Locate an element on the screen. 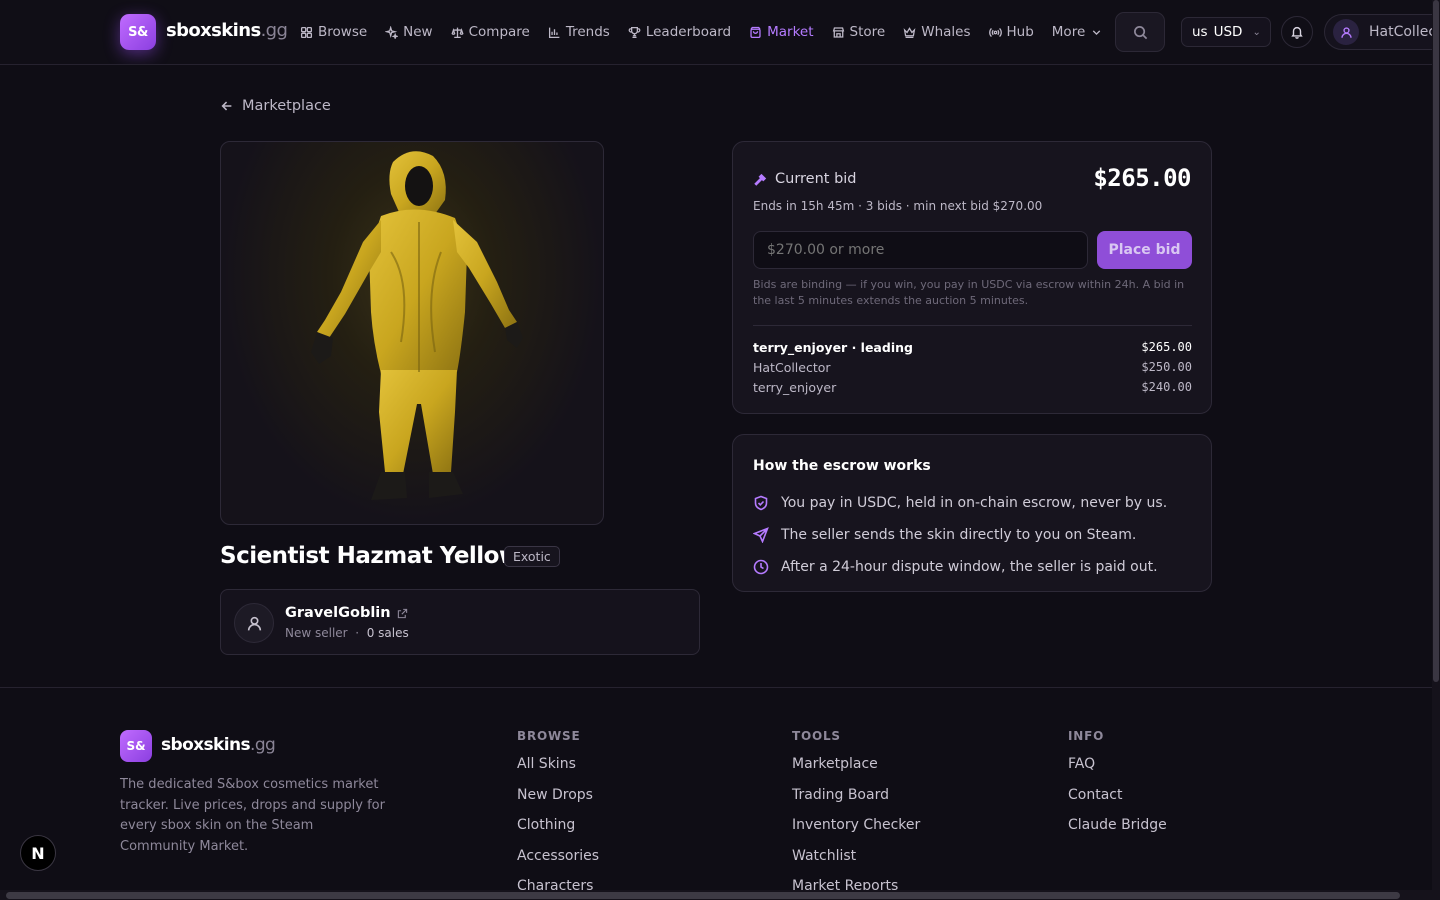 This screenshot has height=900, width=1440. escrow-title: How the escrow works is located at coordinates (842, 466).